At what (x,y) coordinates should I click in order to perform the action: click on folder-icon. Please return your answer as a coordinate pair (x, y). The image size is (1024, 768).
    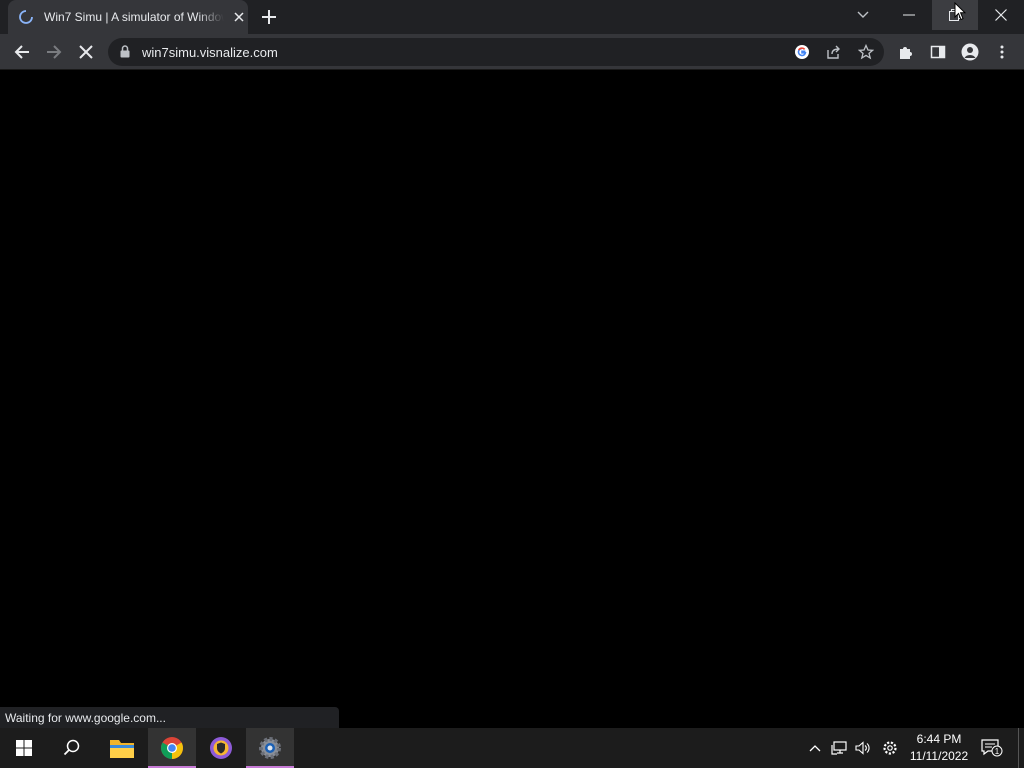
    Looking at the image, I should click on (122, 749).